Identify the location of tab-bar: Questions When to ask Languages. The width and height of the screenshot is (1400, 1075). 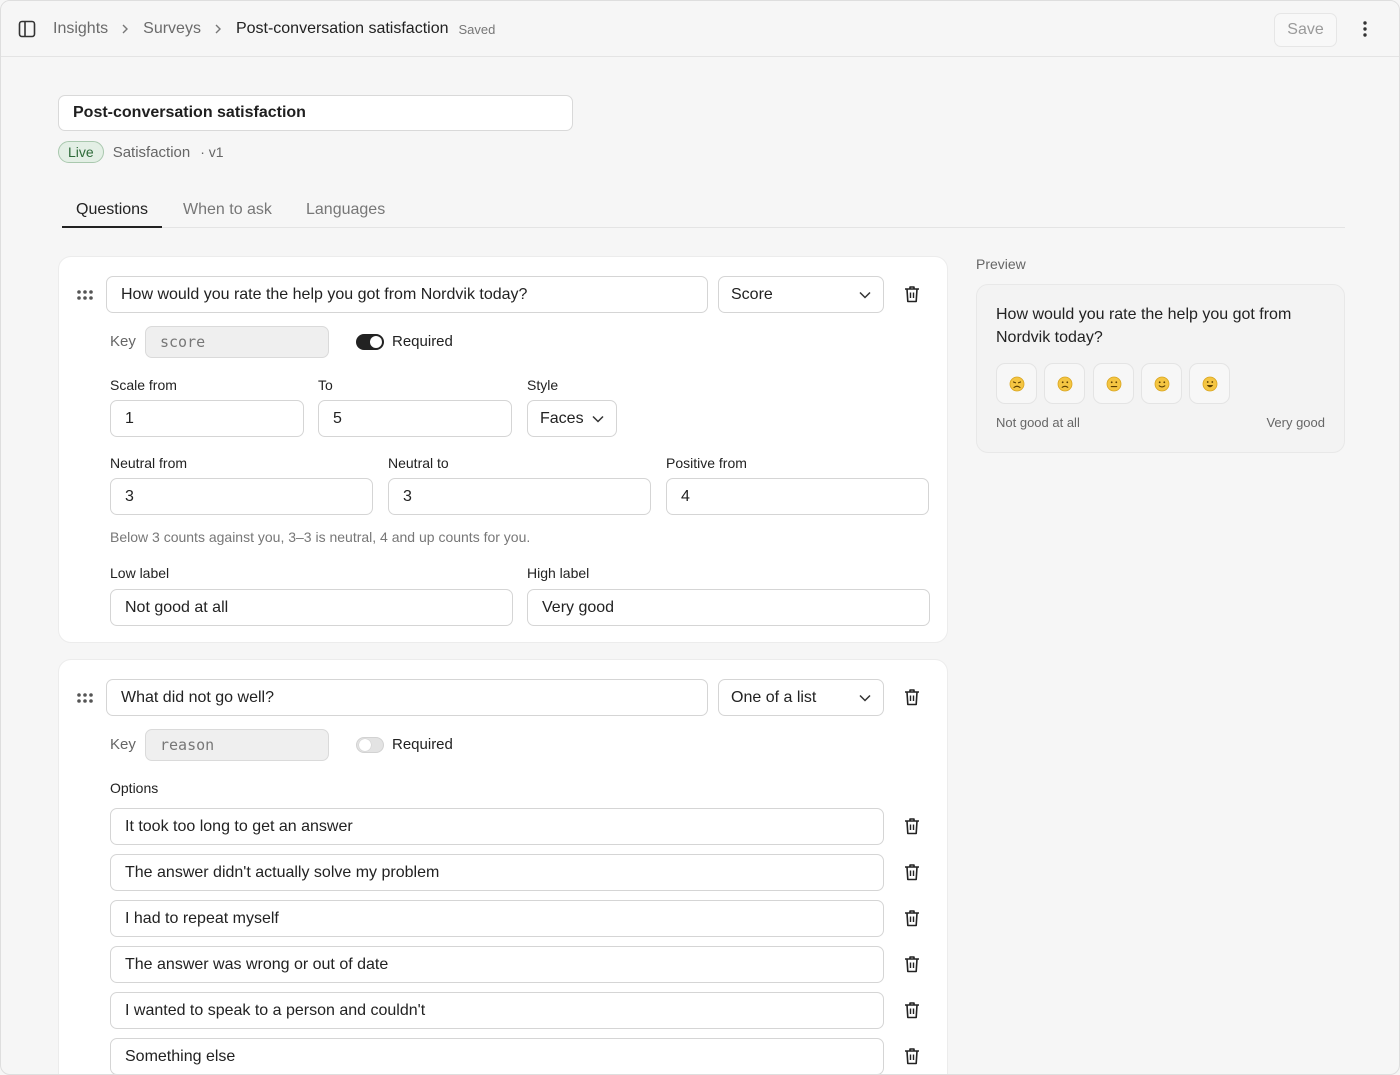
(703, 210).